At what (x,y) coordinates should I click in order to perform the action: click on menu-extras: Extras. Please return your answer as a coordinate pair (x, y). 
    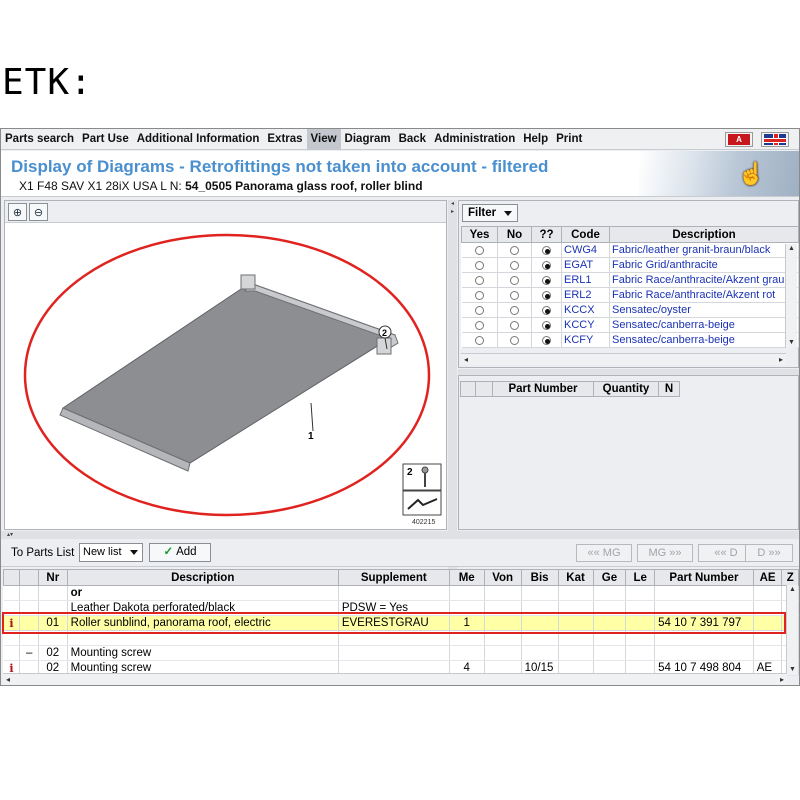
    Looking at the image, I should click on (284, 139).